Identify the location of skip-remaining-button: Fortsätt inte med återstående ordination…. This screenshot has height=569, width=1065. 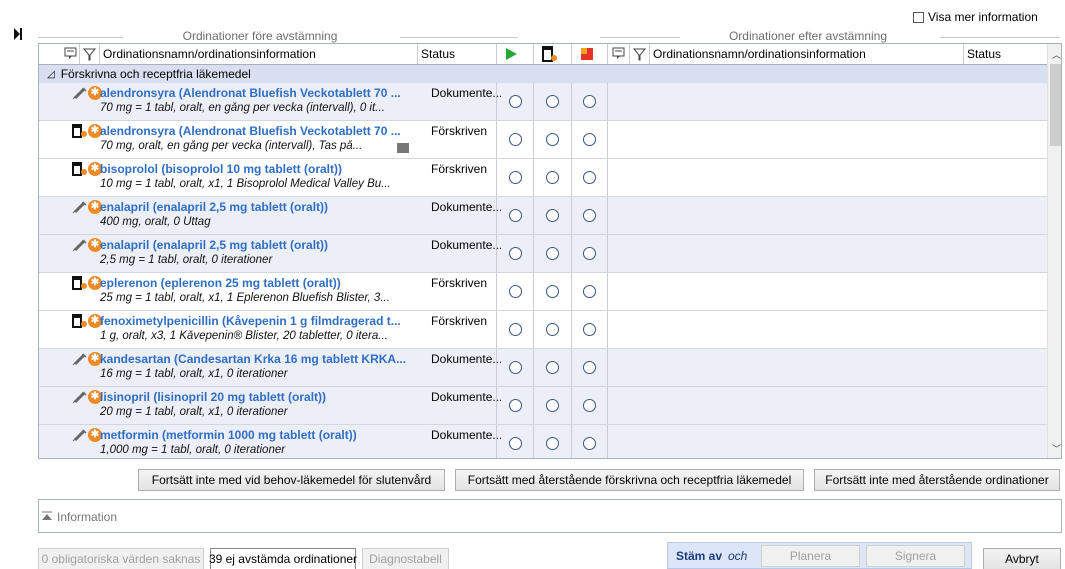
(937, 480).